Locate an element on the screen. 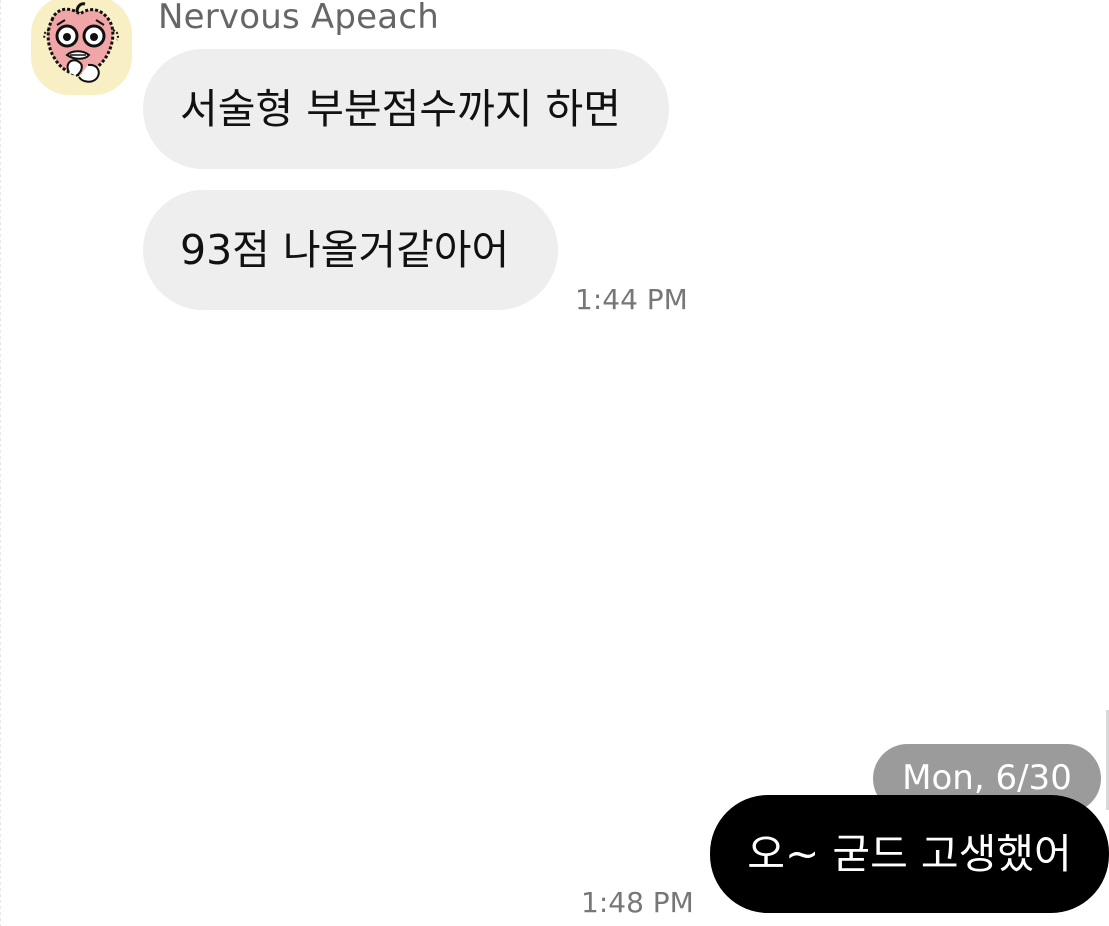  incoming-message-bubble: 93점 나올거같아어 is located at coordinates (350, 250).